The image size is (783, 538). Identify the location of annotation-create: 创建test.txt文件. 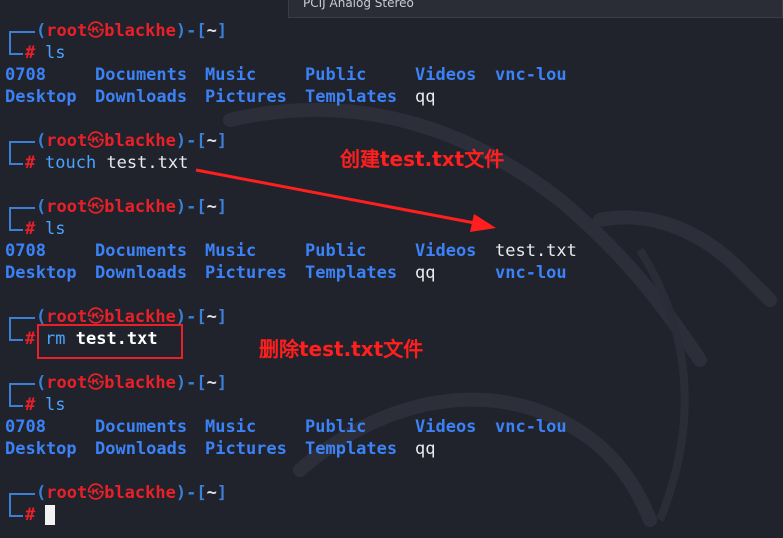
(422, 159).